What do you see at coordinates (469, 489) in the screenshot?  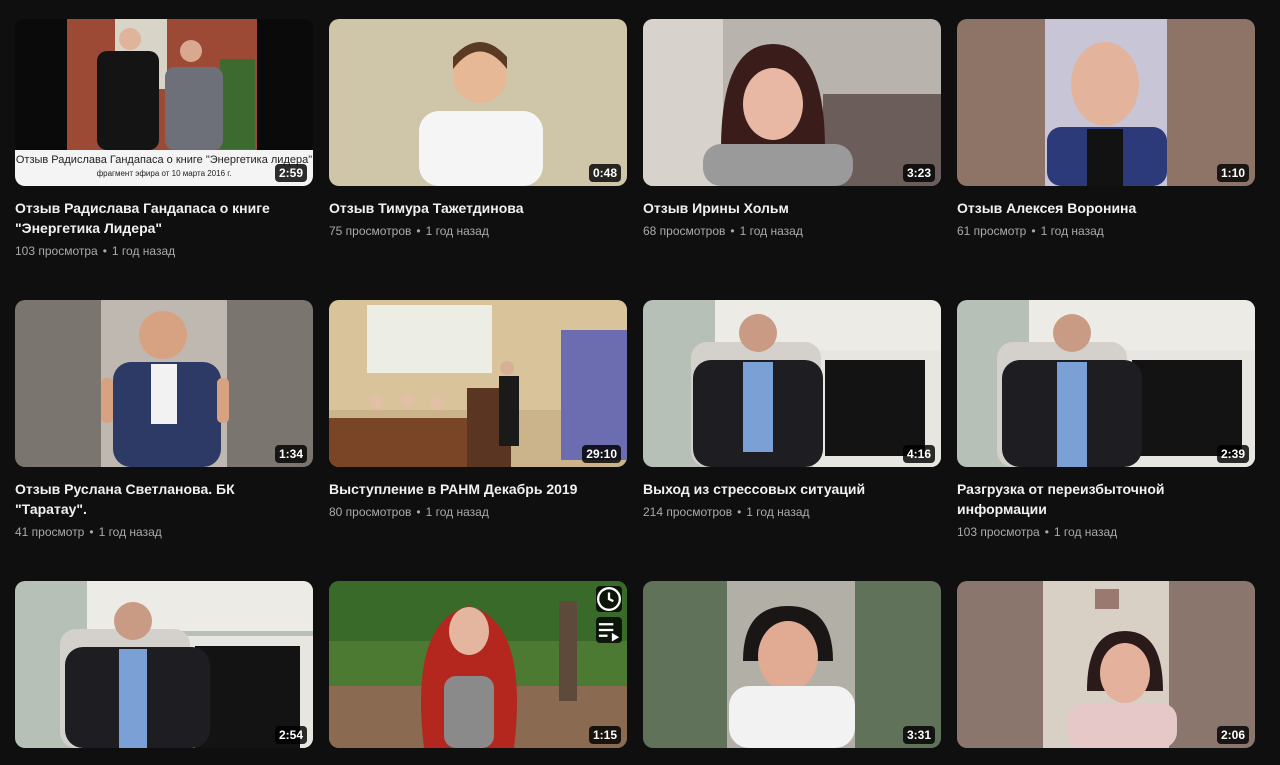 I see `video-title: Выступление в РАНМ Декабрь 2019` at bounding box center [469, 489].